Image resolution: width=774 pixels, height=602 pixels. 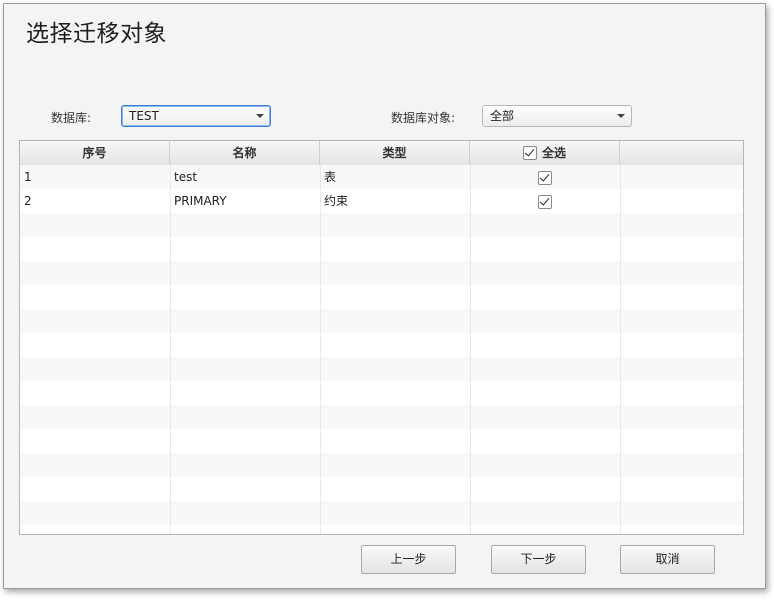 I want to click on row-type: 约束, so click(x=336, y=201).